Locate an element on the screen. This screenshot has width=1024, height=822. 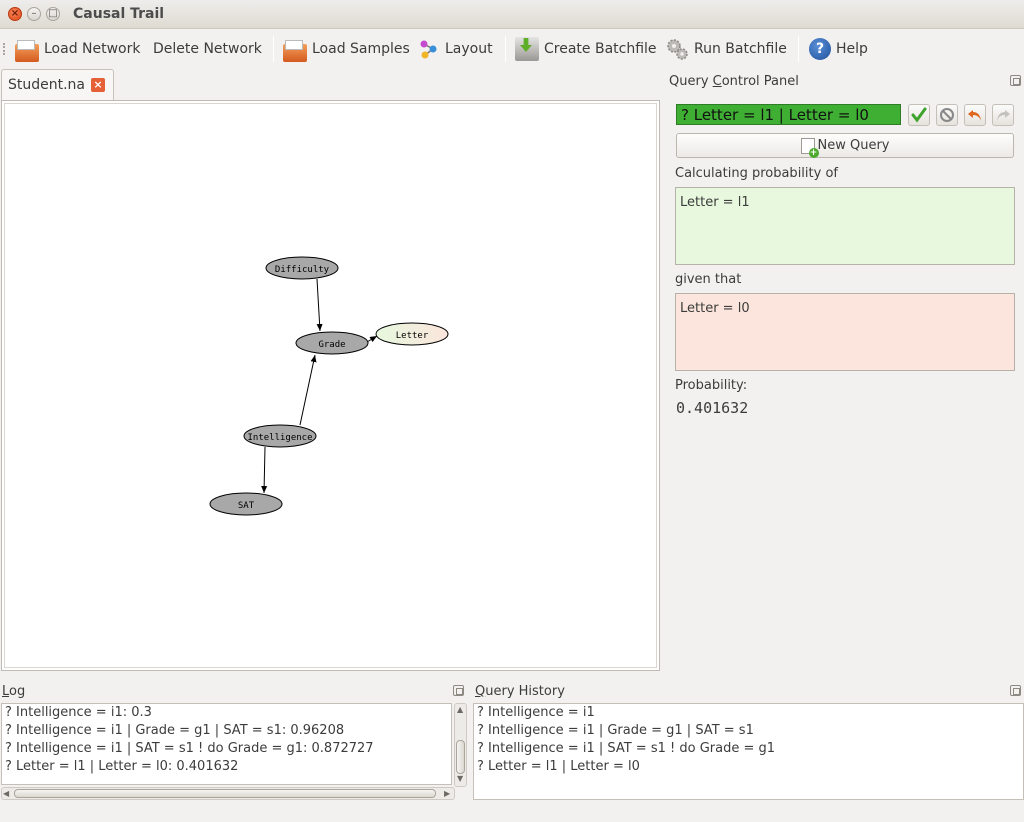
edge-intelligence-grade is located at coordinates (308, 390).